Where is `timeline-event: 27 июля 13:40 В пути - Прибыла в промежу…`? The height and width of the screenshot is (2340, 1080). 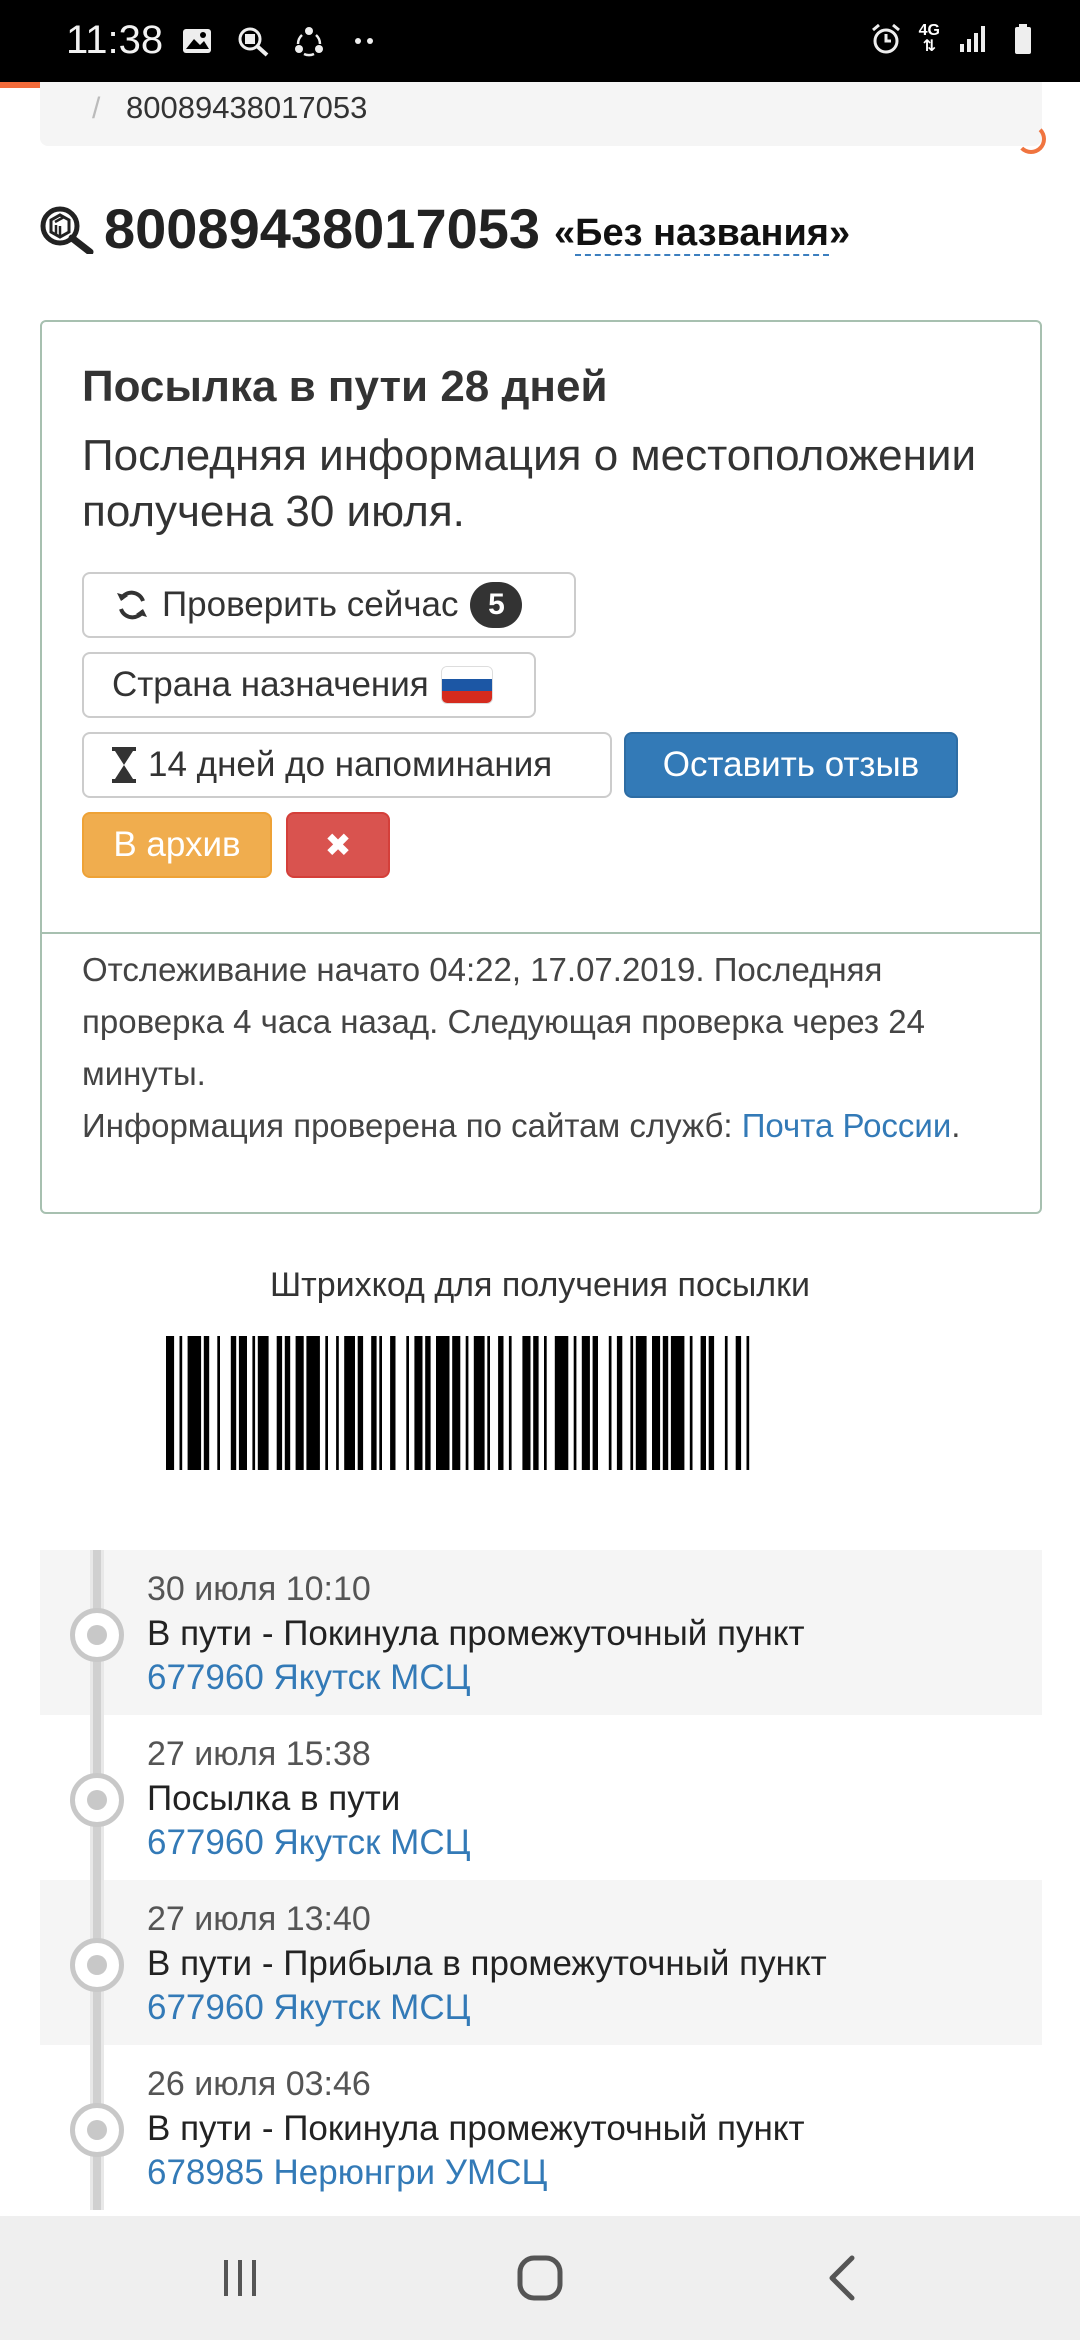 timeline-event: 27 июля 13:40 В пути - Прибыла в промежу… is located at coordinates (541, 1962).